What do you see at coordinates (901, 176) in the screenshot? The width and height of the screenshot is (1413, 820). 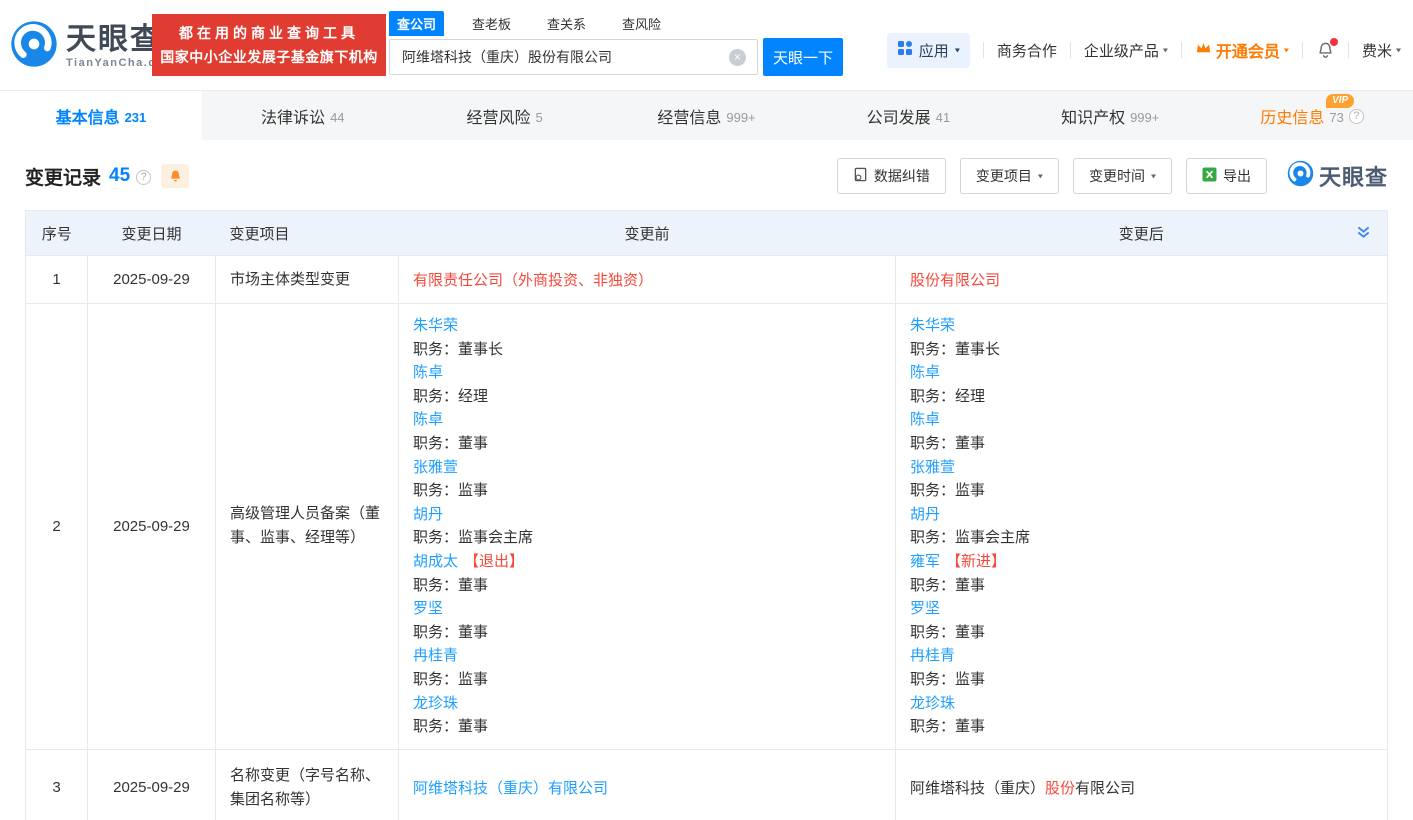 I see `data-correction-label: 数据纠错` at bounding box center [901, 176].